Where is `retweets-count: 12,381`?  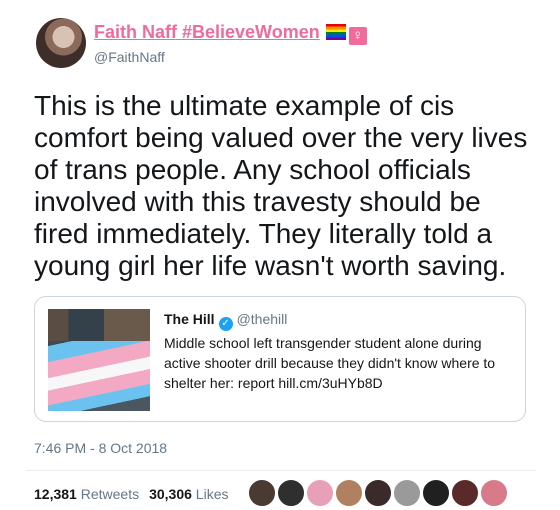
retweets-count: 12,381 is located at coordinates (55, 494).